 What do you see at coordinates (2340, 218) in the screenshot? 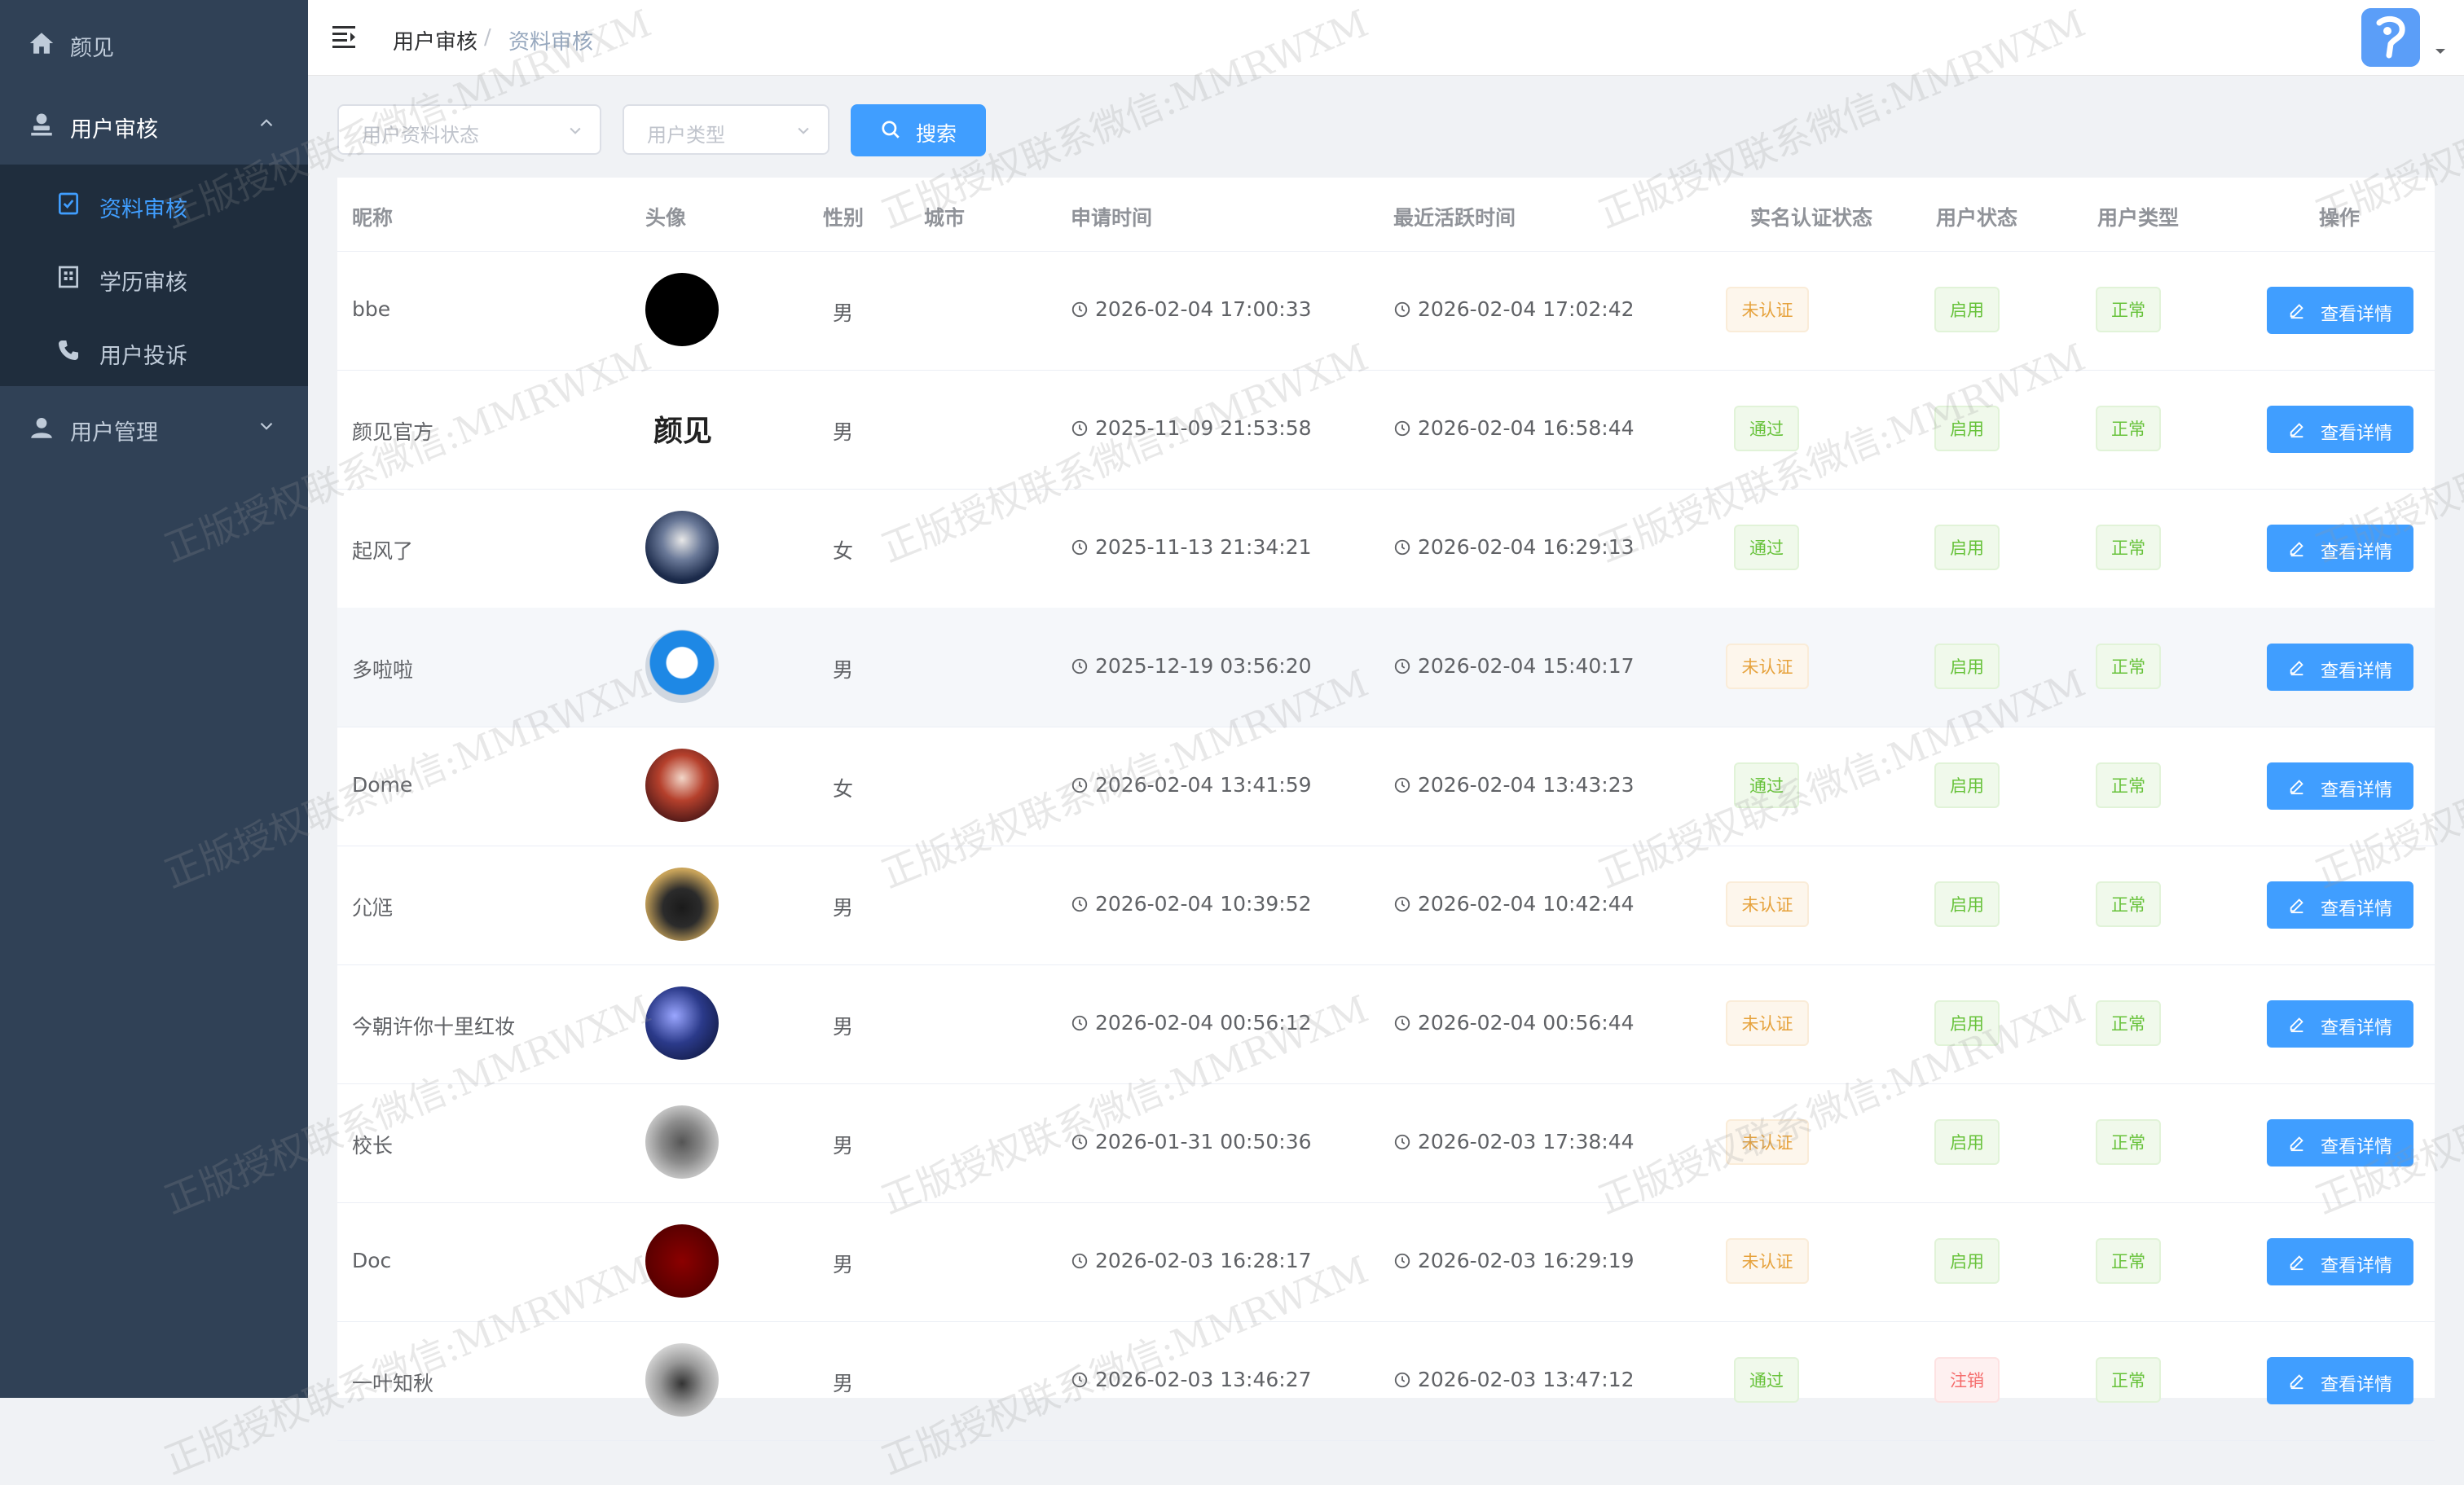
I see `col-actions: 操作` at bounding box center [2340, 218].